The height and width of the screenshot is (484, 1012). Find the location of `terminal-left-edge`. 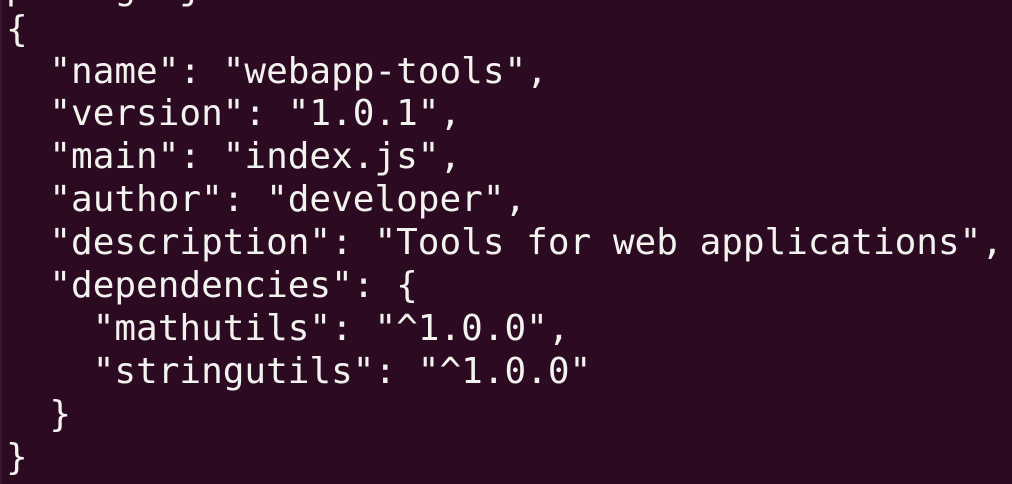

terminal-left-edge is located at coordinates (1, 242).